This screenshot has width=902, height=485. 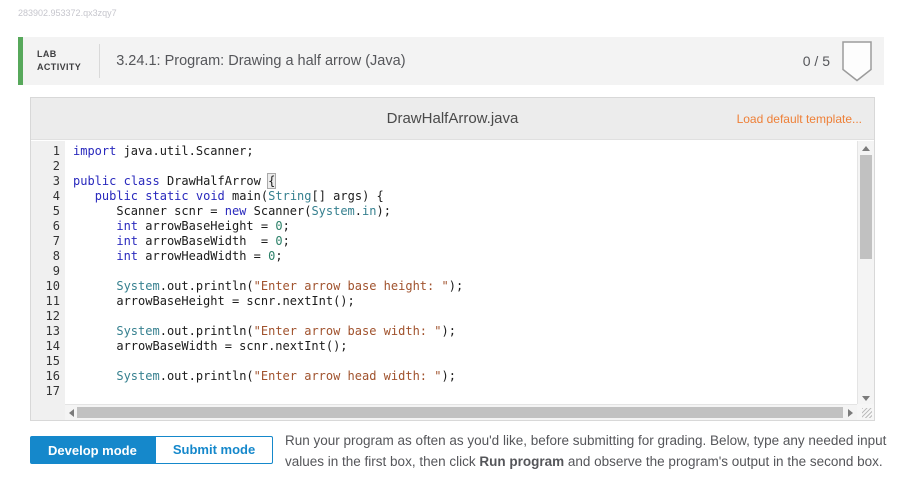 What do you see at coordinates (56, 196) in the screenshot?
I see `line-number: 4` at bounding box center [56, 196].